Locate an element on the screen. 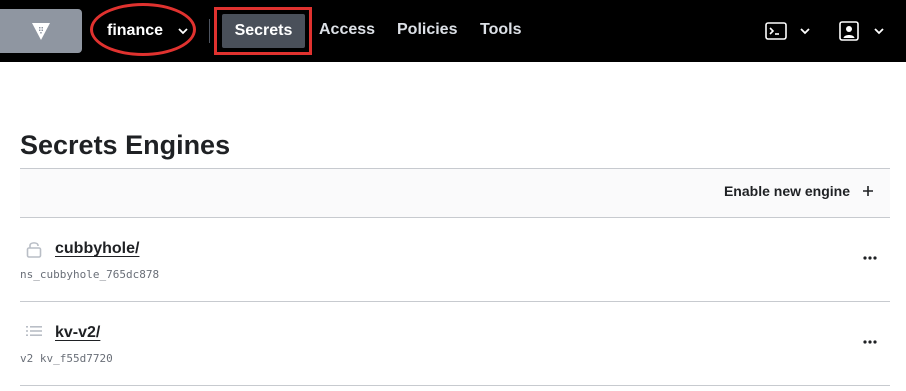 This screenshot has width=906, height=391. nav-tab-secrets: Secrets is located at coordinates (263, 31).